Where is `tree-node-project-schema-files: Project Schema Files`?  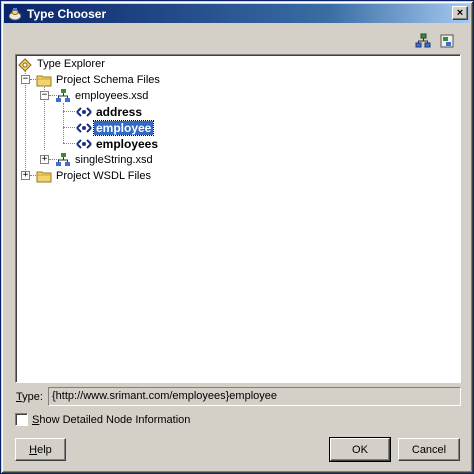
tree-node-project-schema-files: Project Schema Files is located at coordinates (99, 80).